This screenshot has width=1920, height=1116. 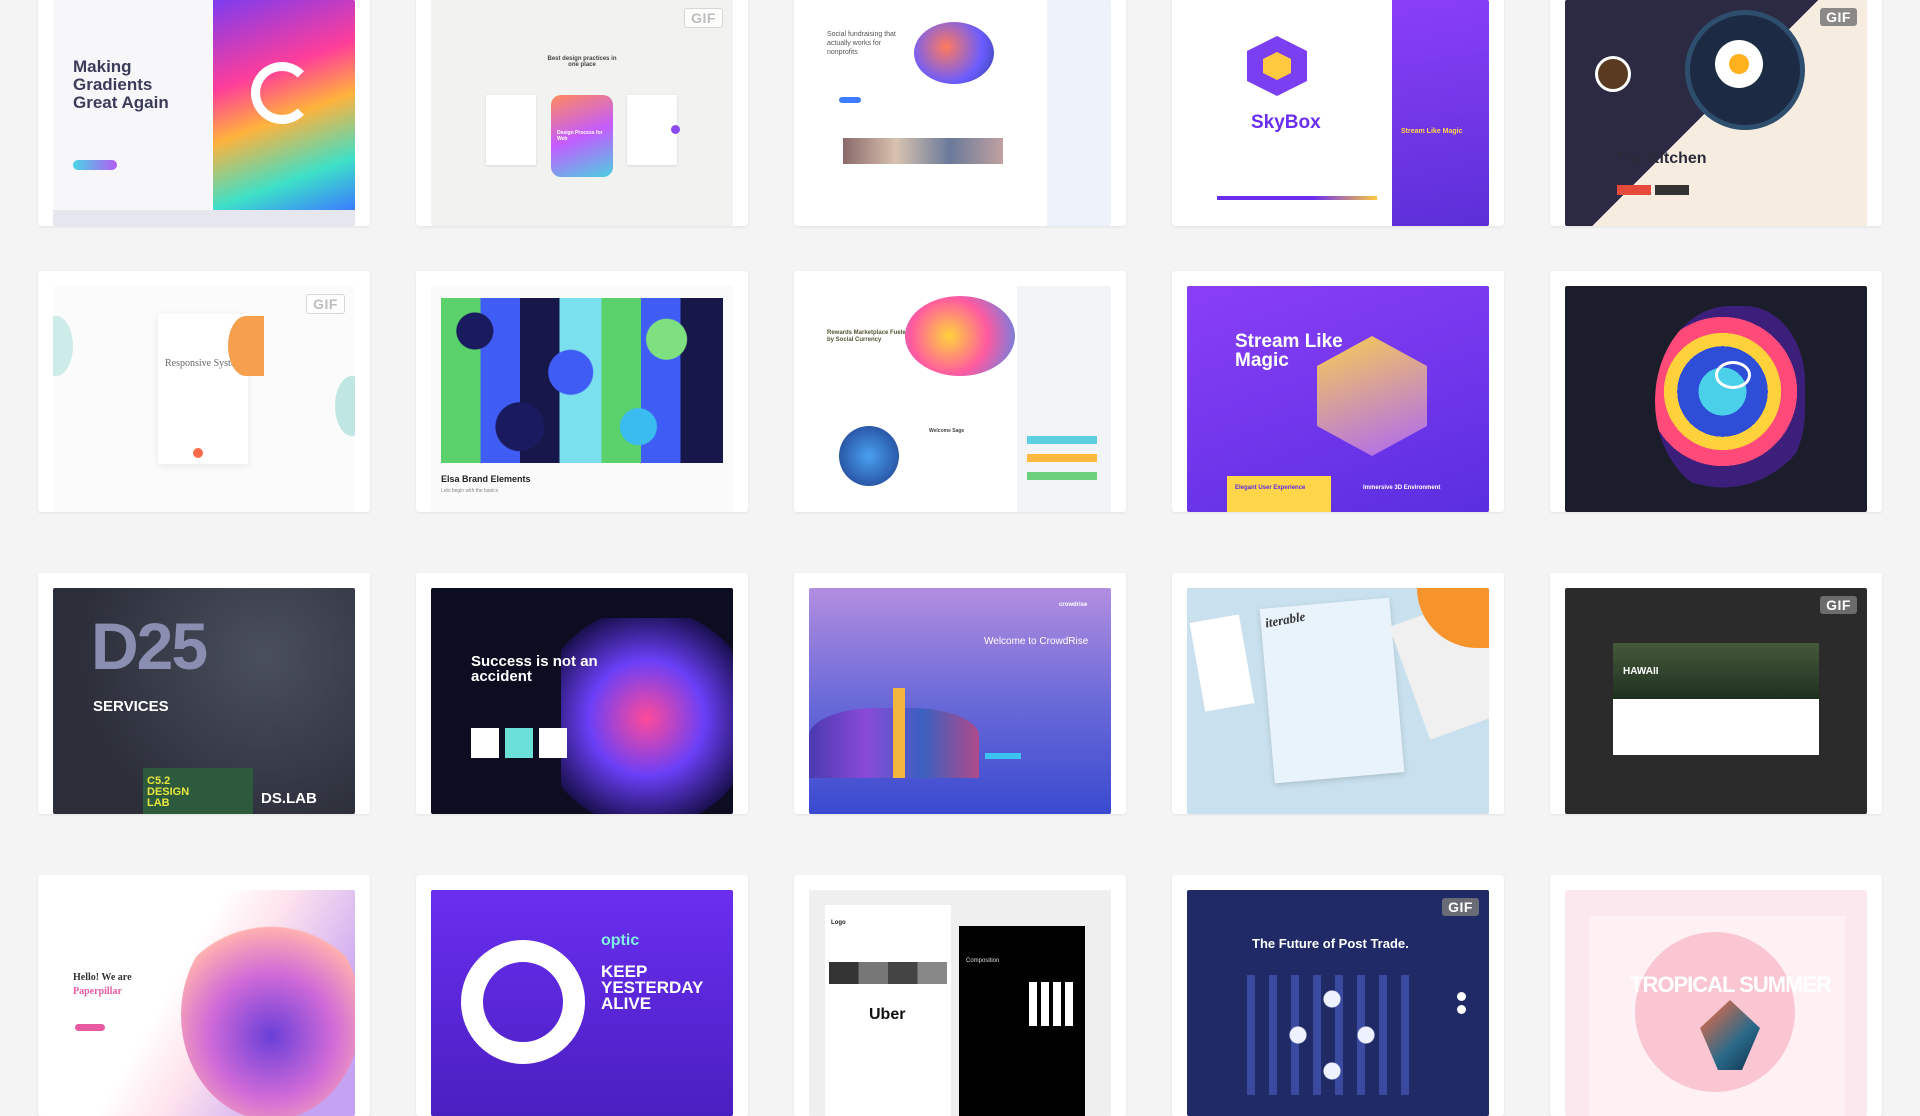 I want to click on feature-card, so click(x=1279, y=494).